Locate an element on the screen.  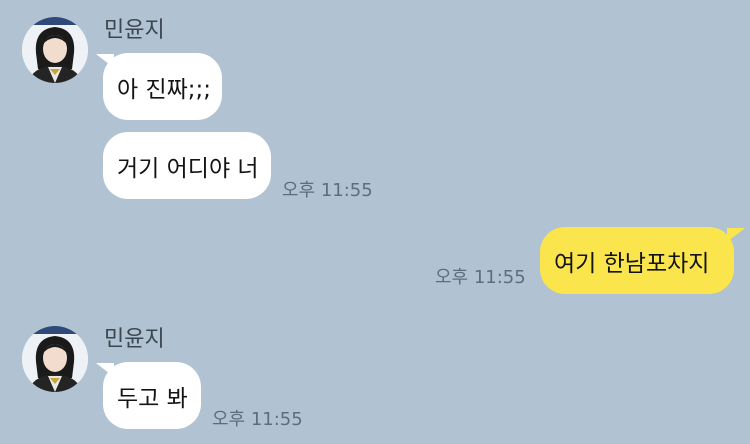
message-bubble: 여기 한남포차지 is located at coordinates (637, 260).